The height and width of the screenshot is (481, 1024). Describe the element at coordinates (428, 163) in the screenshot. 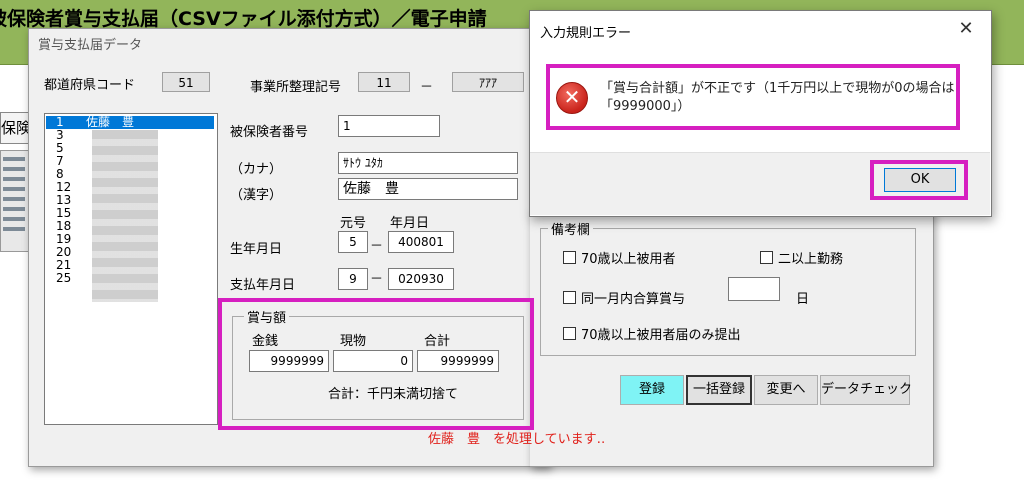

I see `kana-name-input: ｻﾄｳ ﾕﾀｶ` at that location.